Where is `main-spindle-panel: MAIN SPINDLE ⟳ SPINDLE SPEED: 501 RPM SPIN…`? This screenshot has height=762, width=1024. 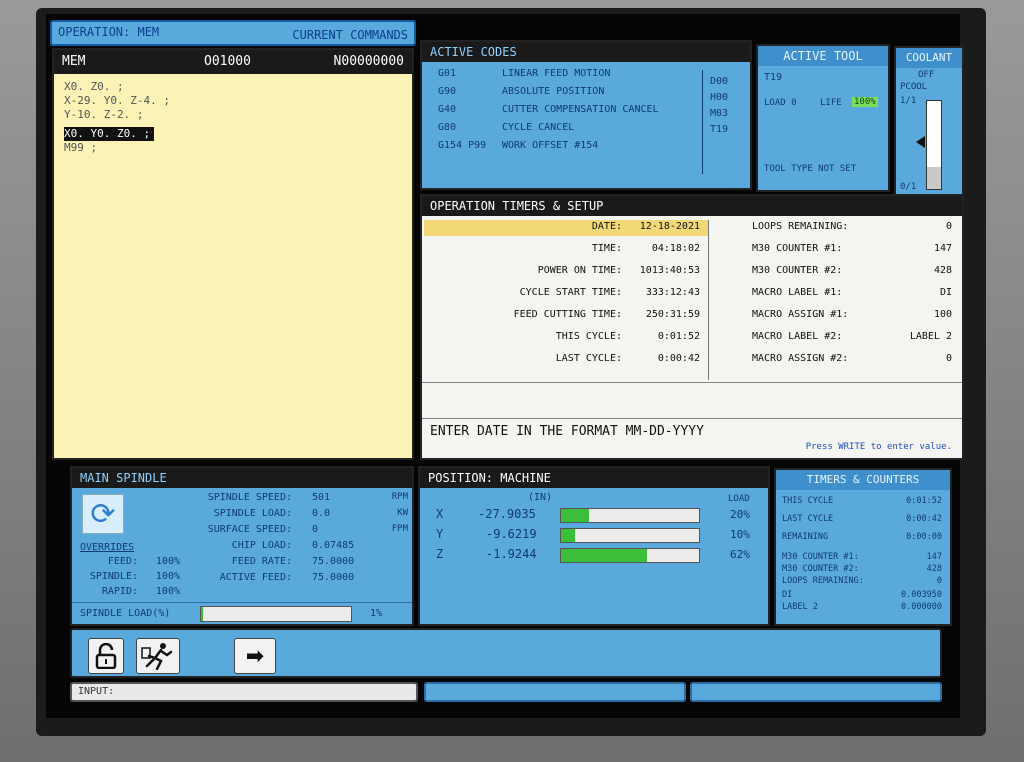
main-spindle-panel: MAIN SPINDLE ⟳ SPINDLE SPEED: 501 RPM SPIN… is located at coordinates (242, 546).